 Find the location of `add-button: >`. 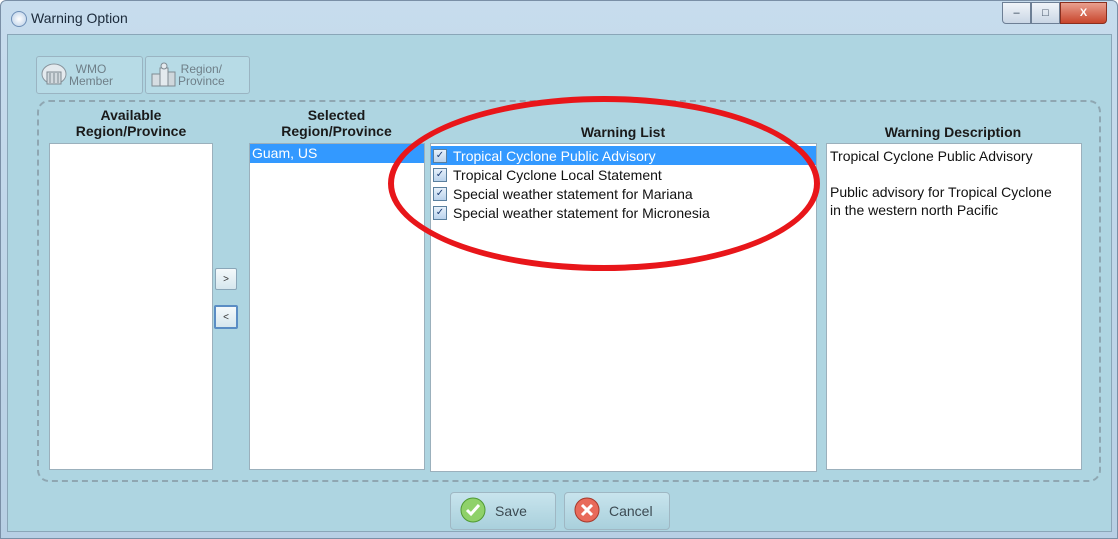

add-button: > is located at coordinates (226, 279).